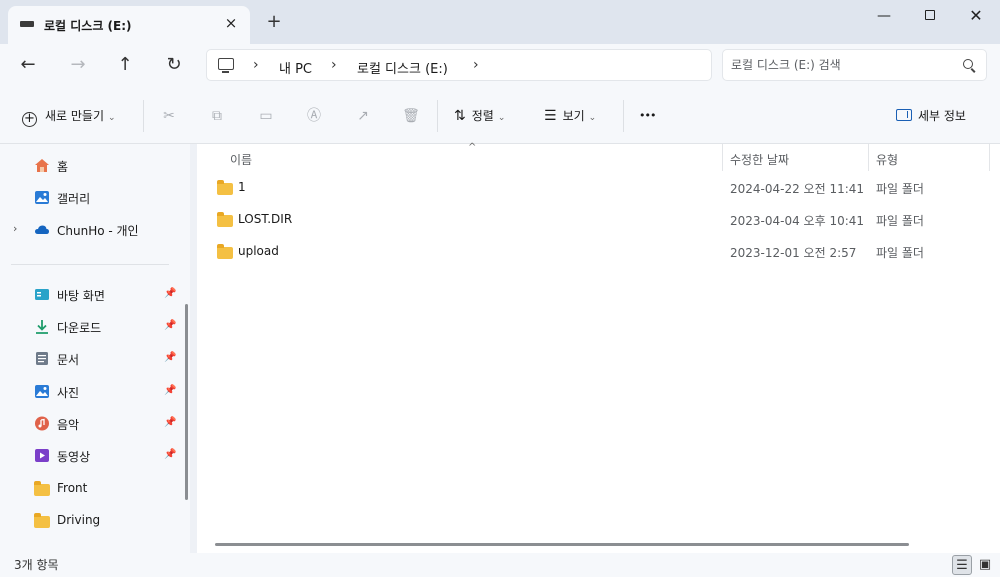 The height and width of the screenshot is (577, 1000). Describe the element at coordinates (759, 159) in the screenshot. I see `column-header-date: 수정한 날짜` at that location.